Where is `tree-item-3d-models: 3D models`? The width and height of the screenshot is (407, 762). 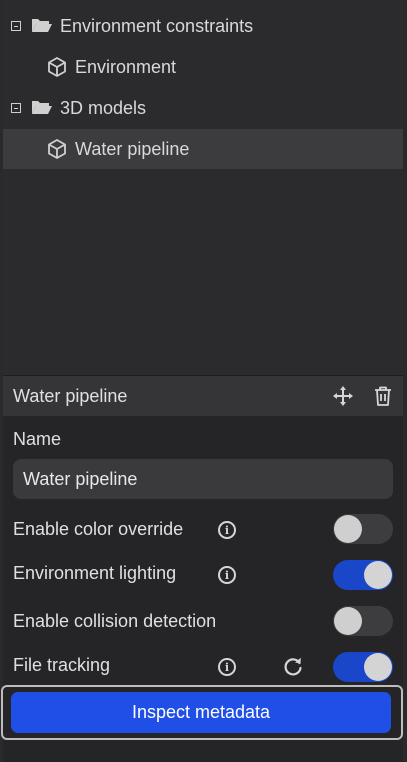 tree-item-3d-models: 3D models is located at coordinates (203, 108).